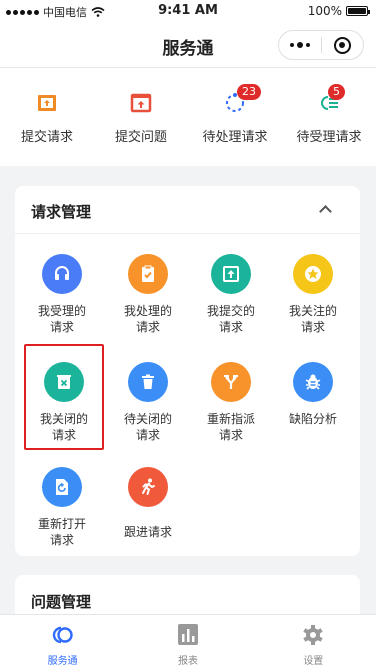  What do you see at coordinates (336, 92) in the screenshot?
I see `awaiting-count-badge: 5` at bounding box center [336, 92].